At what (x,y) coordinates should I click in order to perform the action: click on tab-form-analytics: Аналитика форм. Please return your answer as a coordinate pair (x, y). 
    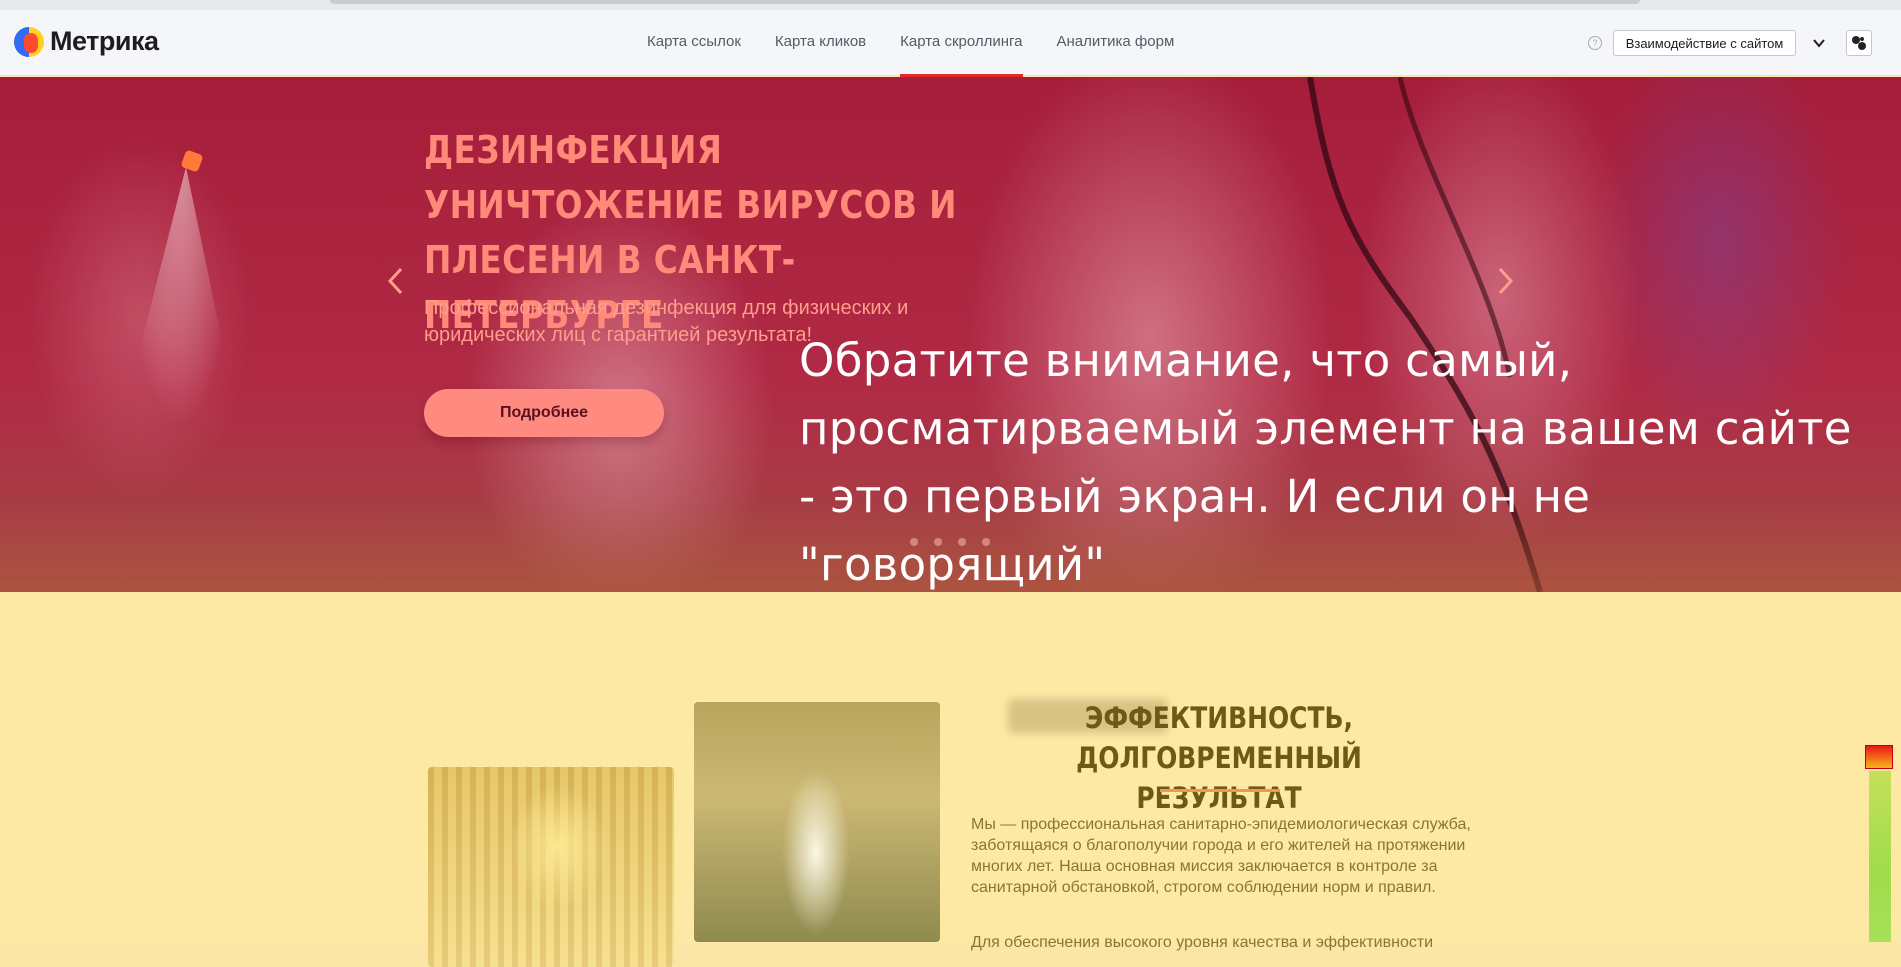
    Looking at the image, I should click on (1116, 43).